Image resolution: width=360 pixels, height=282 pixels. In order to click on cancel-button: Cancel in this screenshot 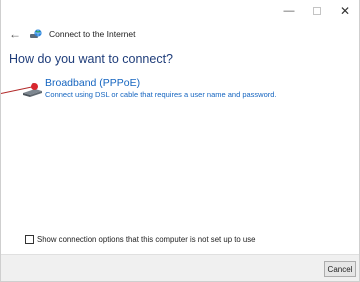, I will do `click(340, 269)`.